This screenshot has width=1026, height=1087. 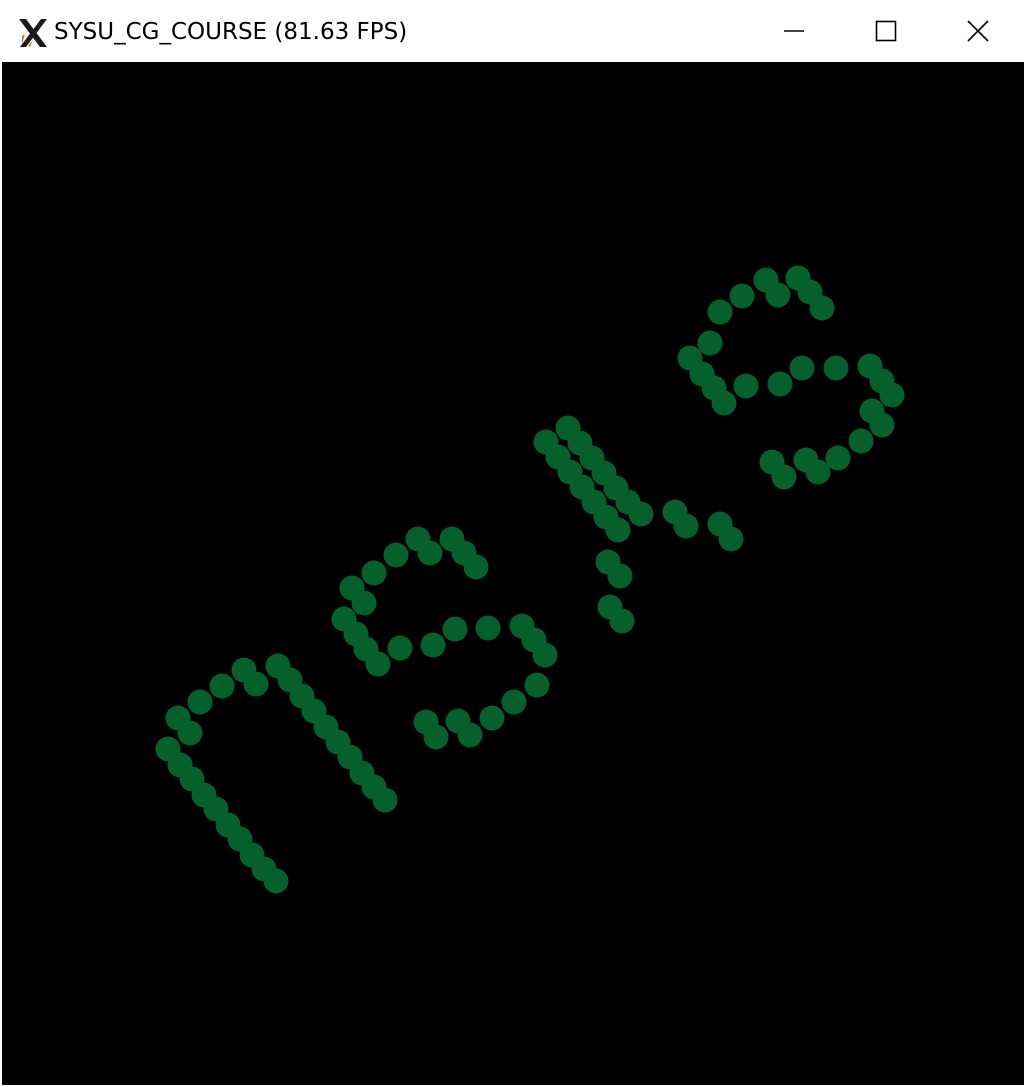 I want to click on minimize-button, so click(x=794, y=31).